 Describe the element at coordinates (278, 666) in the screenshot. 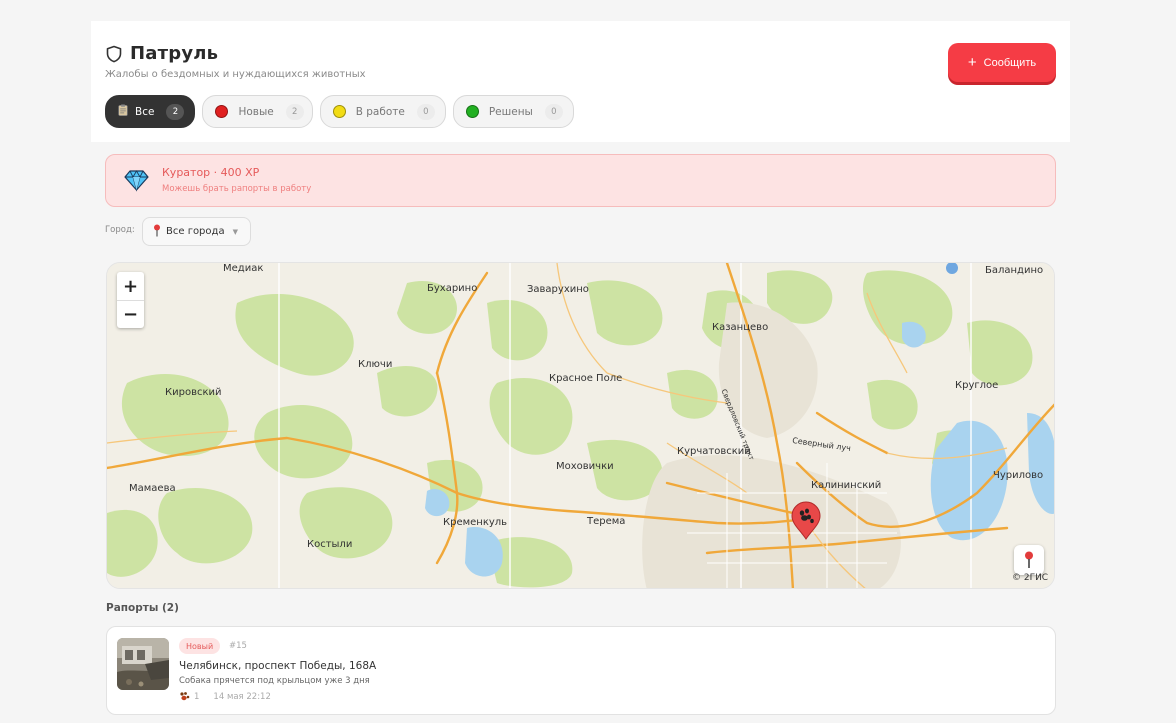

I see `report-address: Челябинск, проспект Победы, 168А` at that location.